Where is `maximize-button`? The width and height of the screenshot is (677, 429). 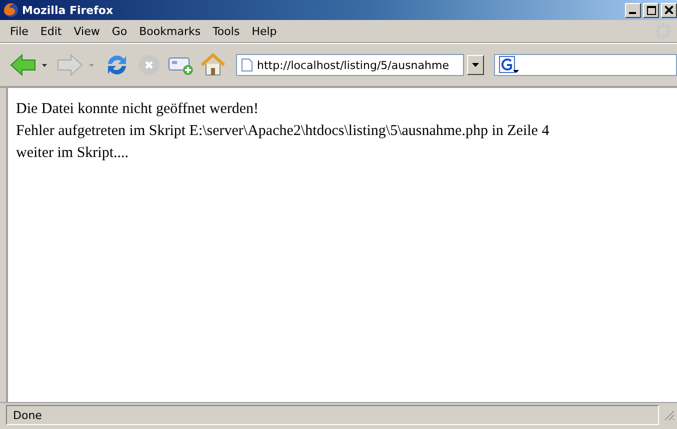
maximize-button is located at coordinates (651, 10).